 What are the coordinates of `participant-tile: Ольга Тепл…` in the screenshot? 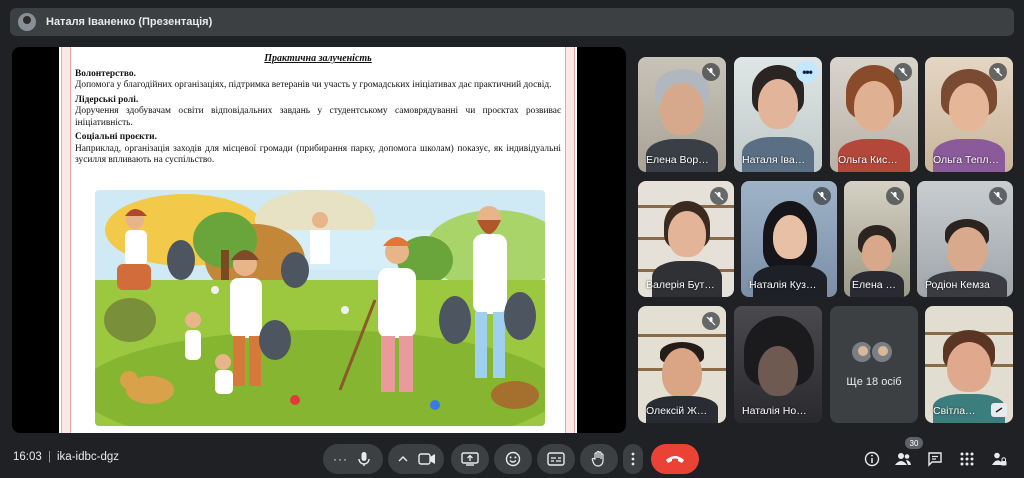 It's located at (969, 114).